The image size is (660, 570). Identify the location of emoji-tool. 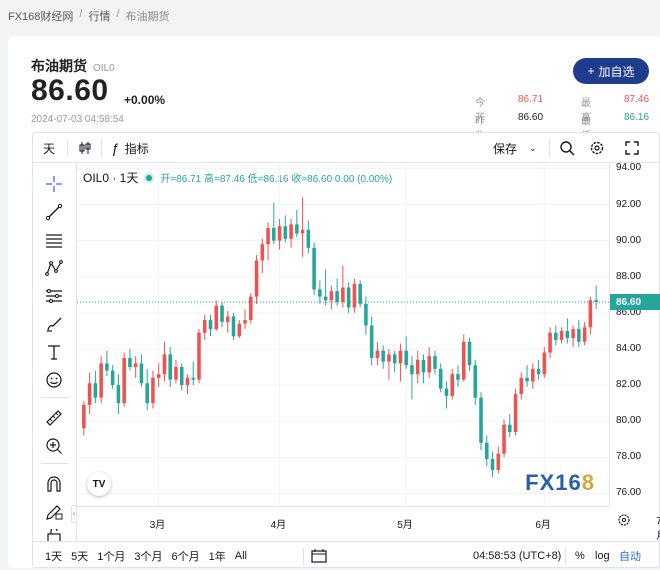
(54, 380).